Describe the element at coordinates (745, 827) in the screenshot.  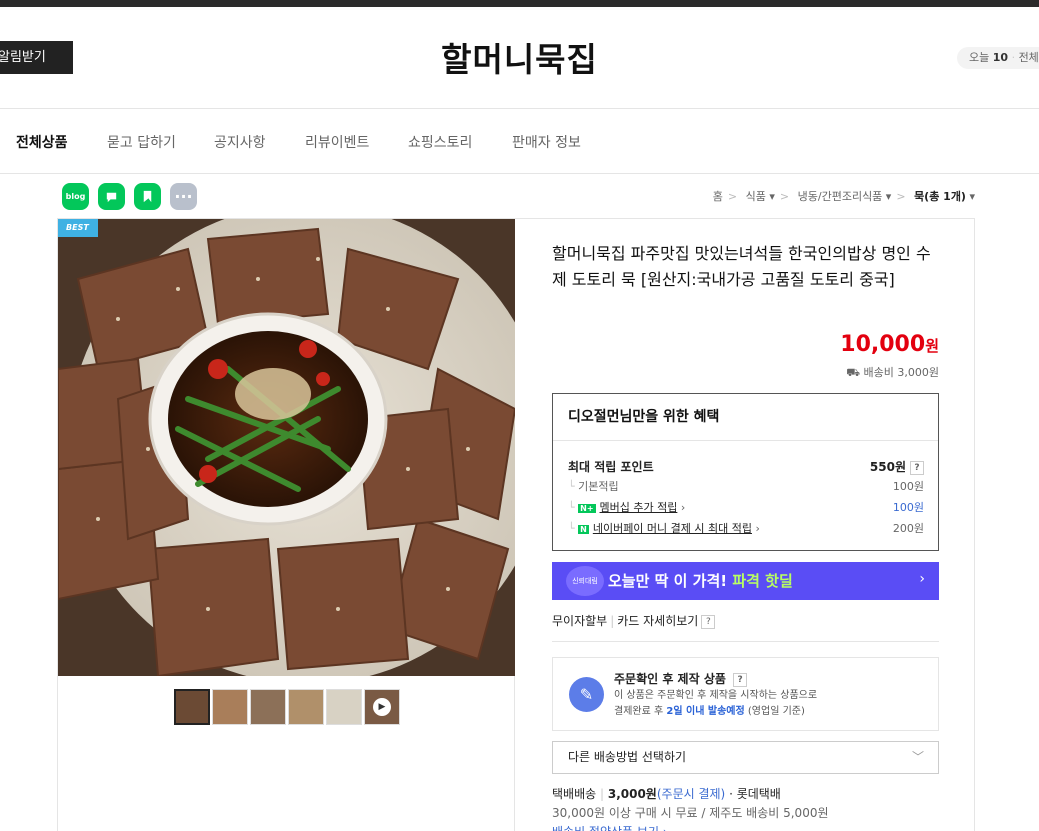
I see `bundle-save-link: 배송비 절약상품 보기 ›` at that location.